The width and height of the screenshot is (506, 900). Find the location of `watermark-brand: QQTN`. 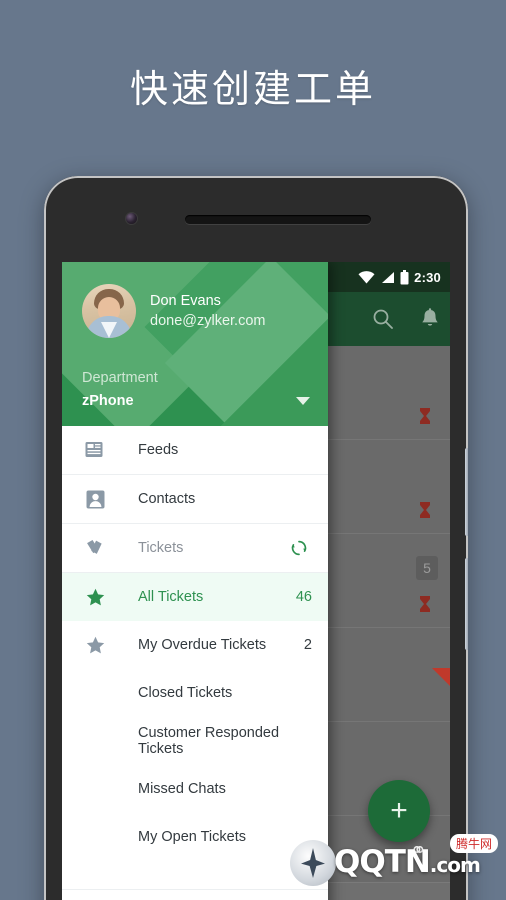

watermark-brand: QQTN is located at coordinates (382, 862).